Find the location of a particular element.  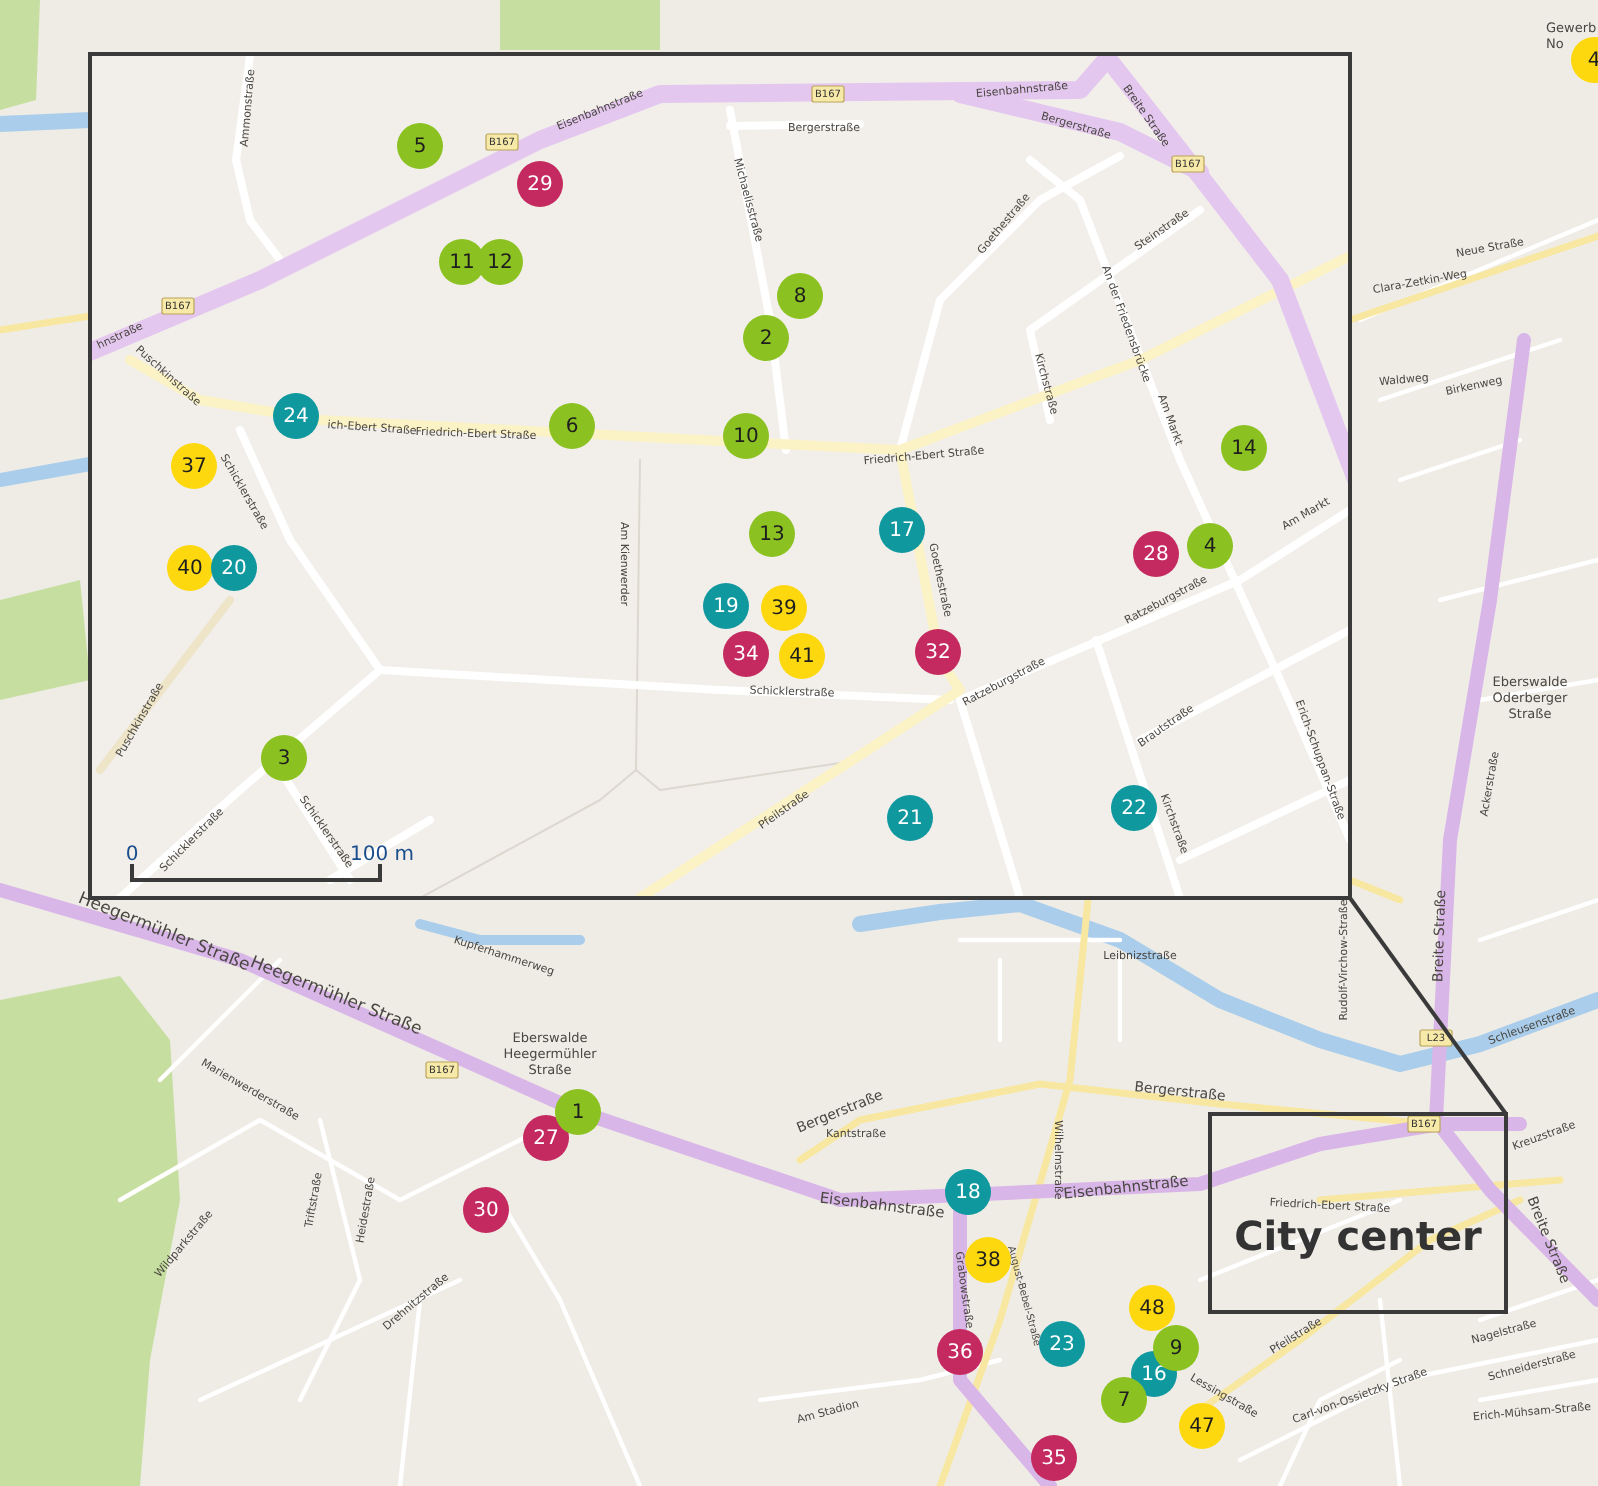

marker-number: 35 is located at coordinates (1054, 1459).